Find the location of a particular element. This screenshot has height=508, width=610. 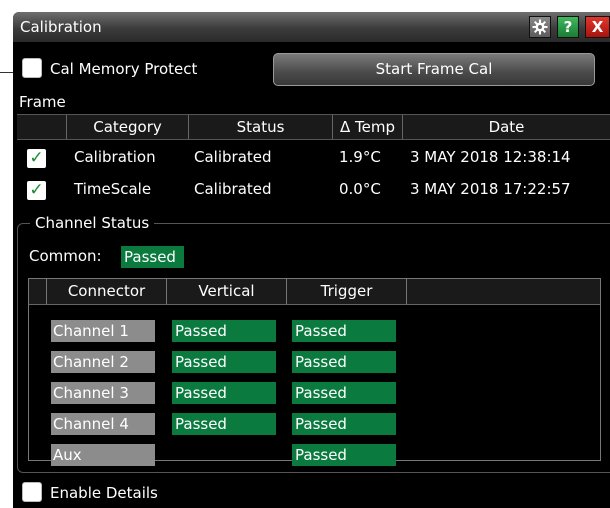

frame-row-category: TimeScale is located at coordinates (113, 189).